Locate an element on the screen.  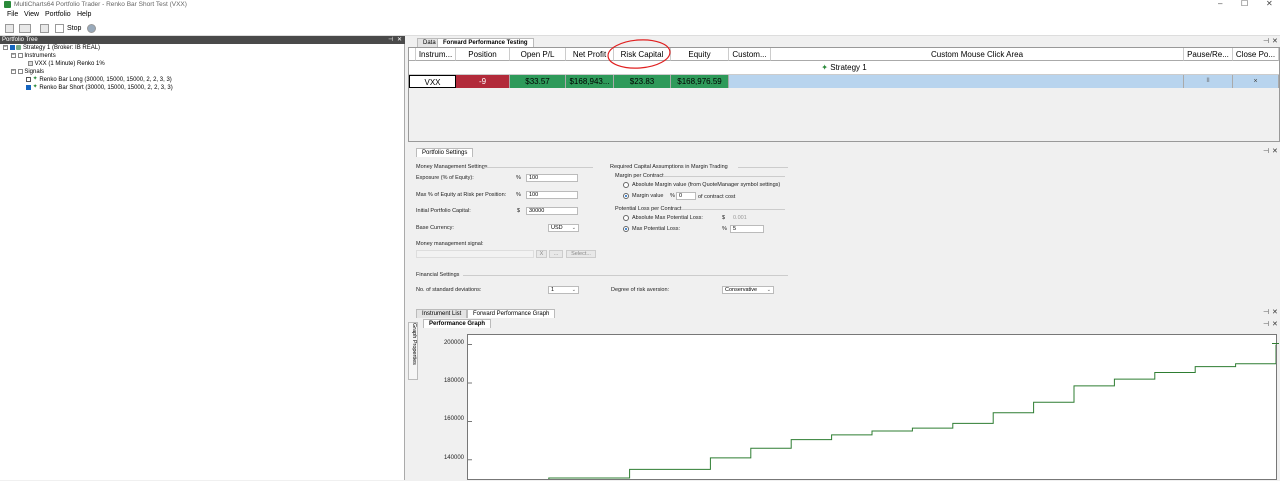
open-portfolio-icon is located at coordinates (25, 28).